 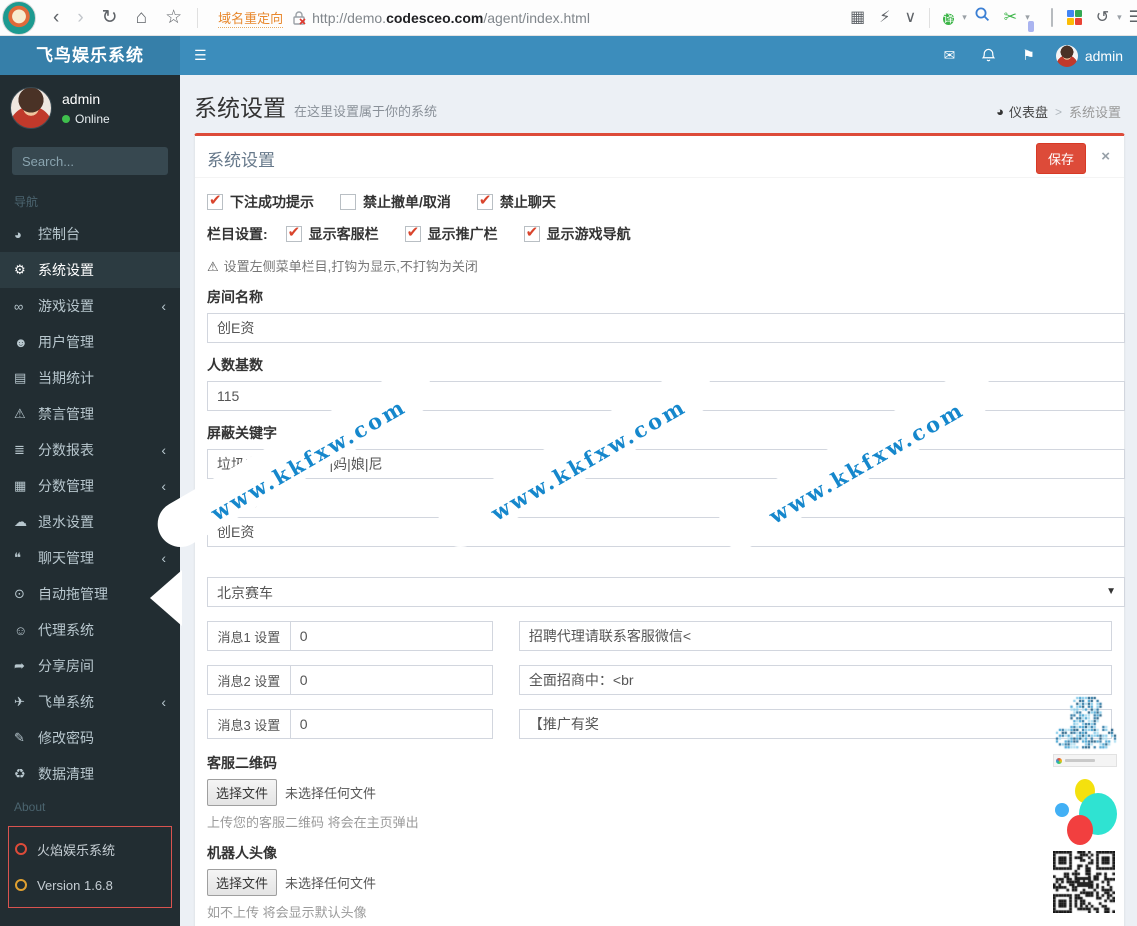 What do you see at coordinates (90, 306) in the screenshot?
I see `sidebar-item-2: ∞ 游戏设置 ‹` at bounding box center [90, 306].